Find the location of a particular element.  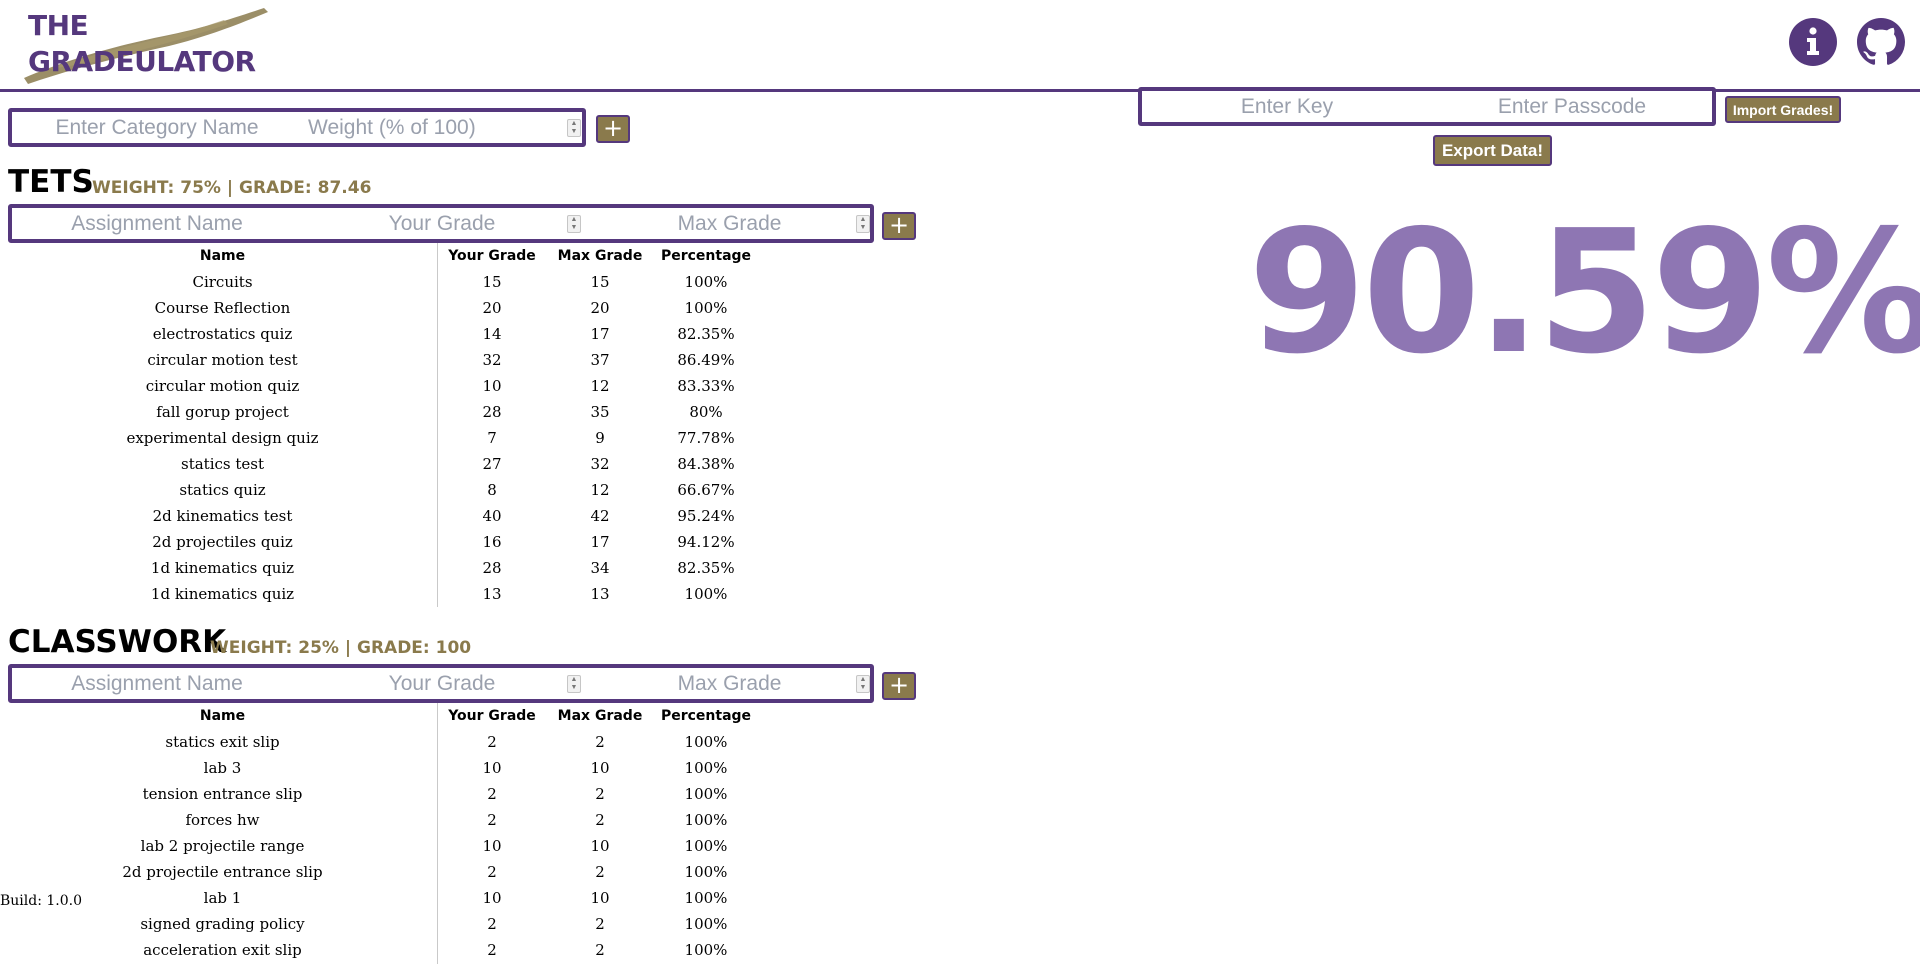

table-row: circular motion test 32 37 86.49% is located at coordinates (380, 360).